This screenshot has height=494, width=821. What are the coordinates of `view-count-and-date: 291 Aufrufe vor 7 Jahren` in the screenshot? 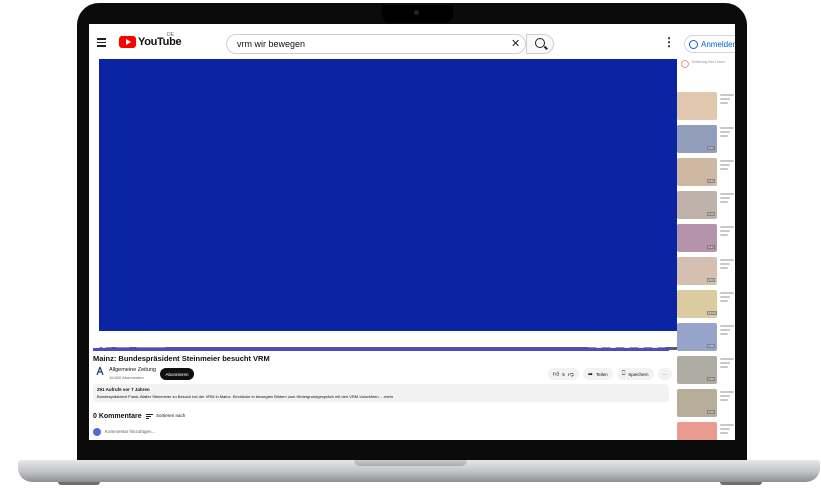 It's located at (123, 389).